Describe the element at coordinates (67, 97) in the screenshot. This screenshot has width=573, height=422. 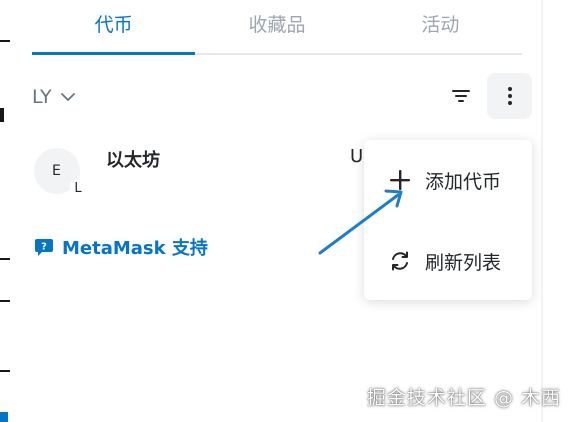
I see `chevron-down-icon` at that location.